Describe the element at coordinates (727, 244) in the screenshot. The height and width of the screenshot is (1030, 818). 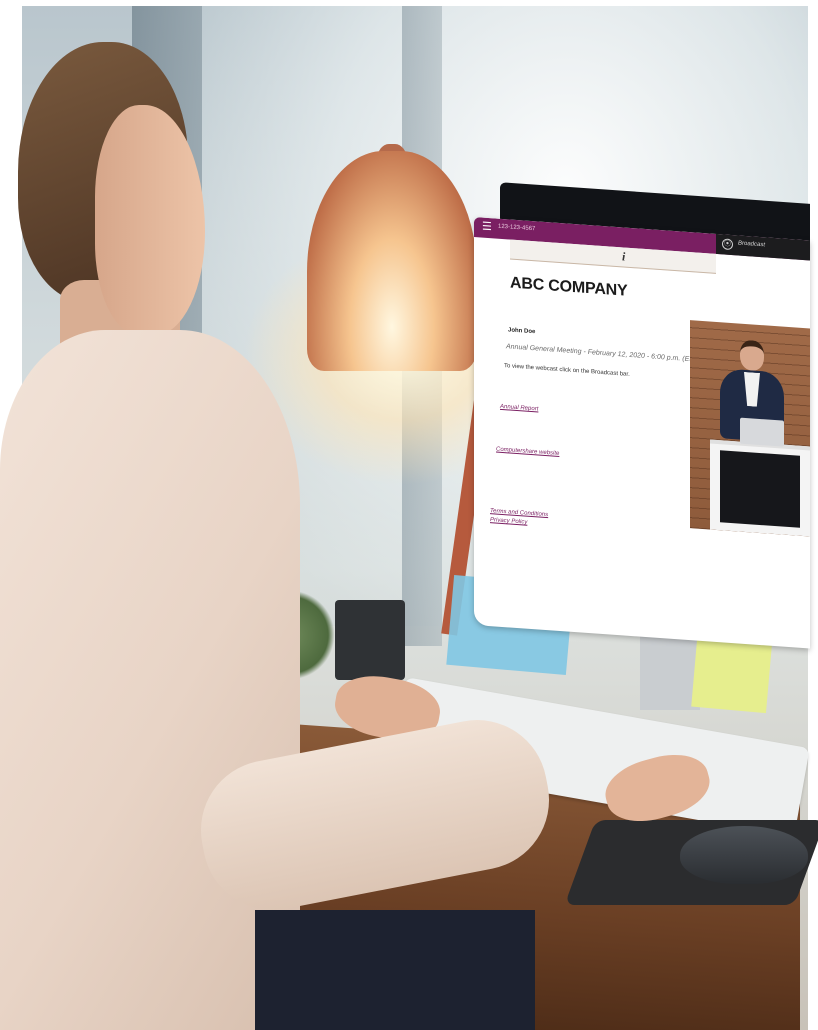
I see `broadcast-icon: ⦿` at that location.